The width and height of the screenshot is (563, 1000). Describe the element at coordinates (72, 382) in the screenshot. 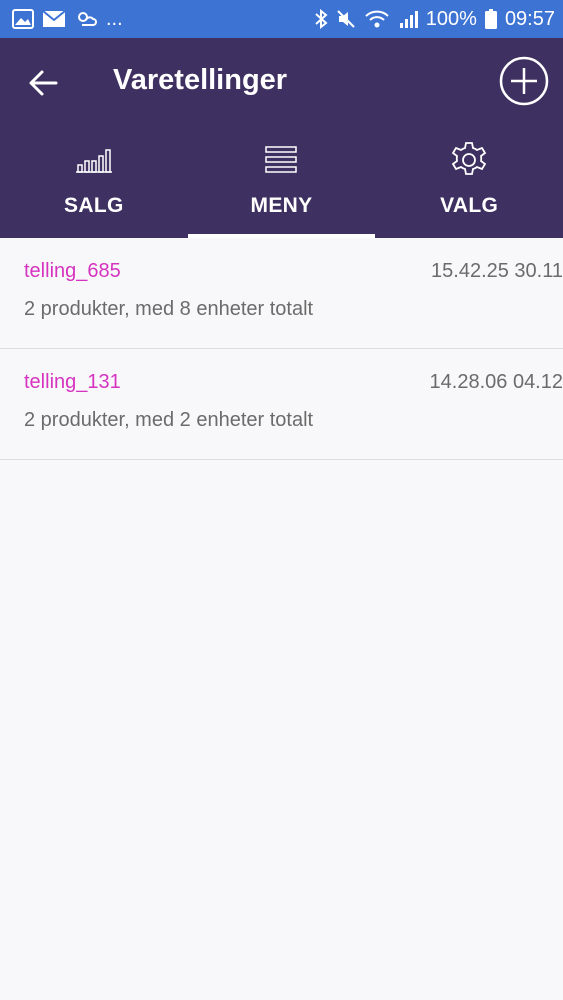

I see `count-name: telling_131` at that location.